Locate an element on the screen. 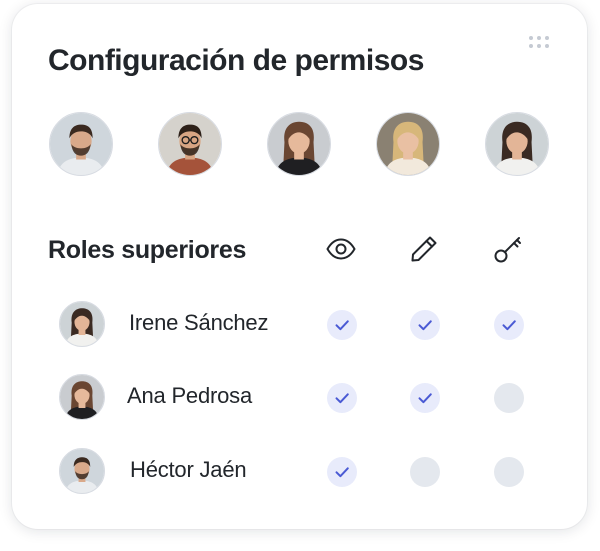 This screenshot has width=600, height=551. key-icon is located at coordinates (508, 249).